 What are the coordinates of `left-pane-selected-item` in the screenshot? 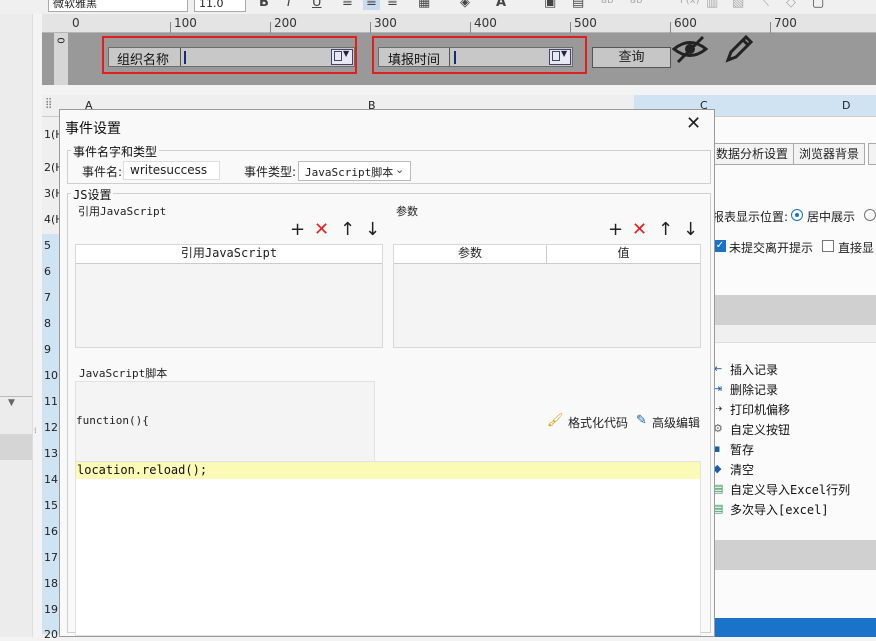 It's located at (16, 447).